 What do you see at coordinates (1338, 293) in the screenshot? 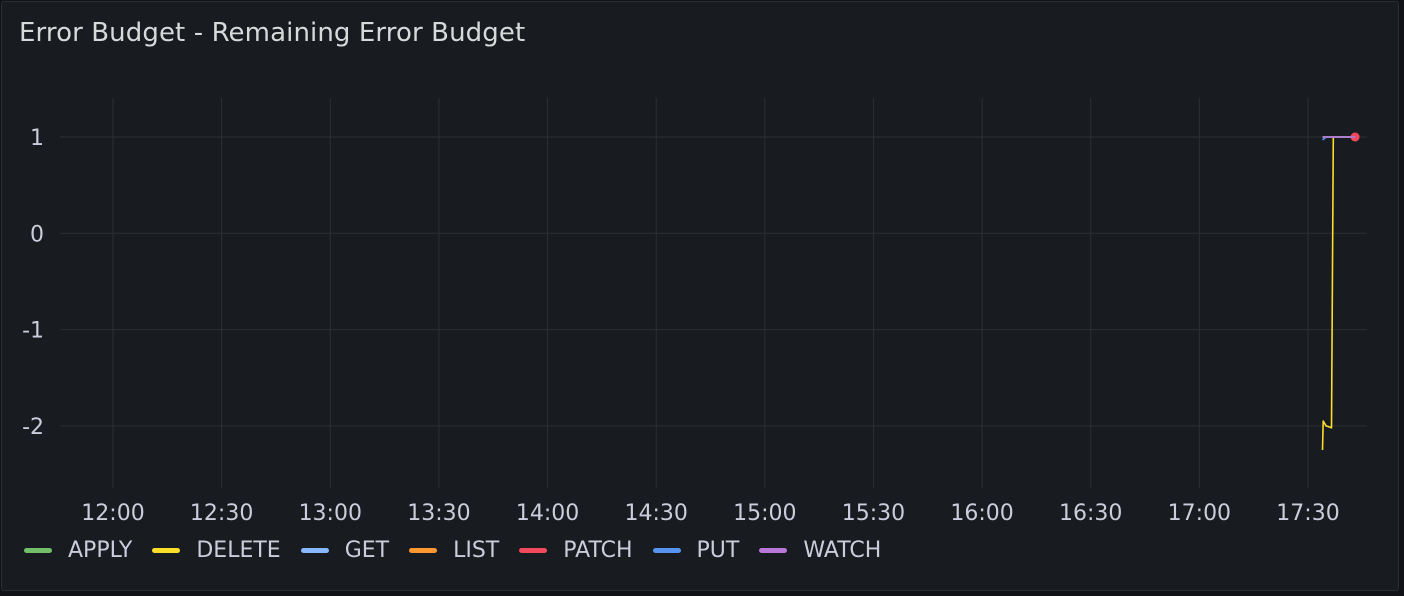
I see `series-line-delete` at bounding box center [1338, 293].